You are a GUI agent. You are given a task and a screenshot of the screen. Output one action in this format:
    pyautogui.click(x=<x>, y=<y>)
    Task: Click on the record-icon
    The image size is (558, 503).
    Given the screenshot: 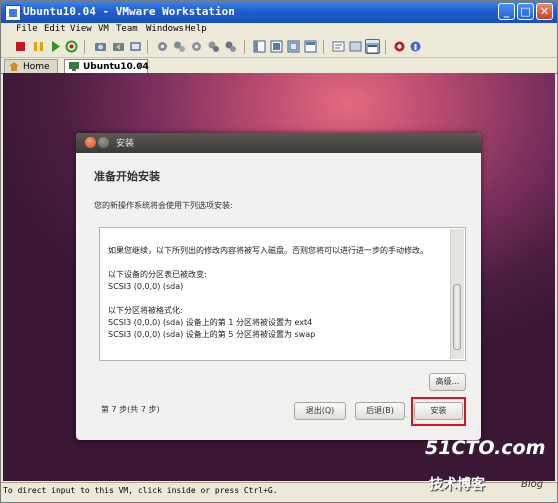 What is the action you would take?
    pyautogui.click(x=213, y=46)
    